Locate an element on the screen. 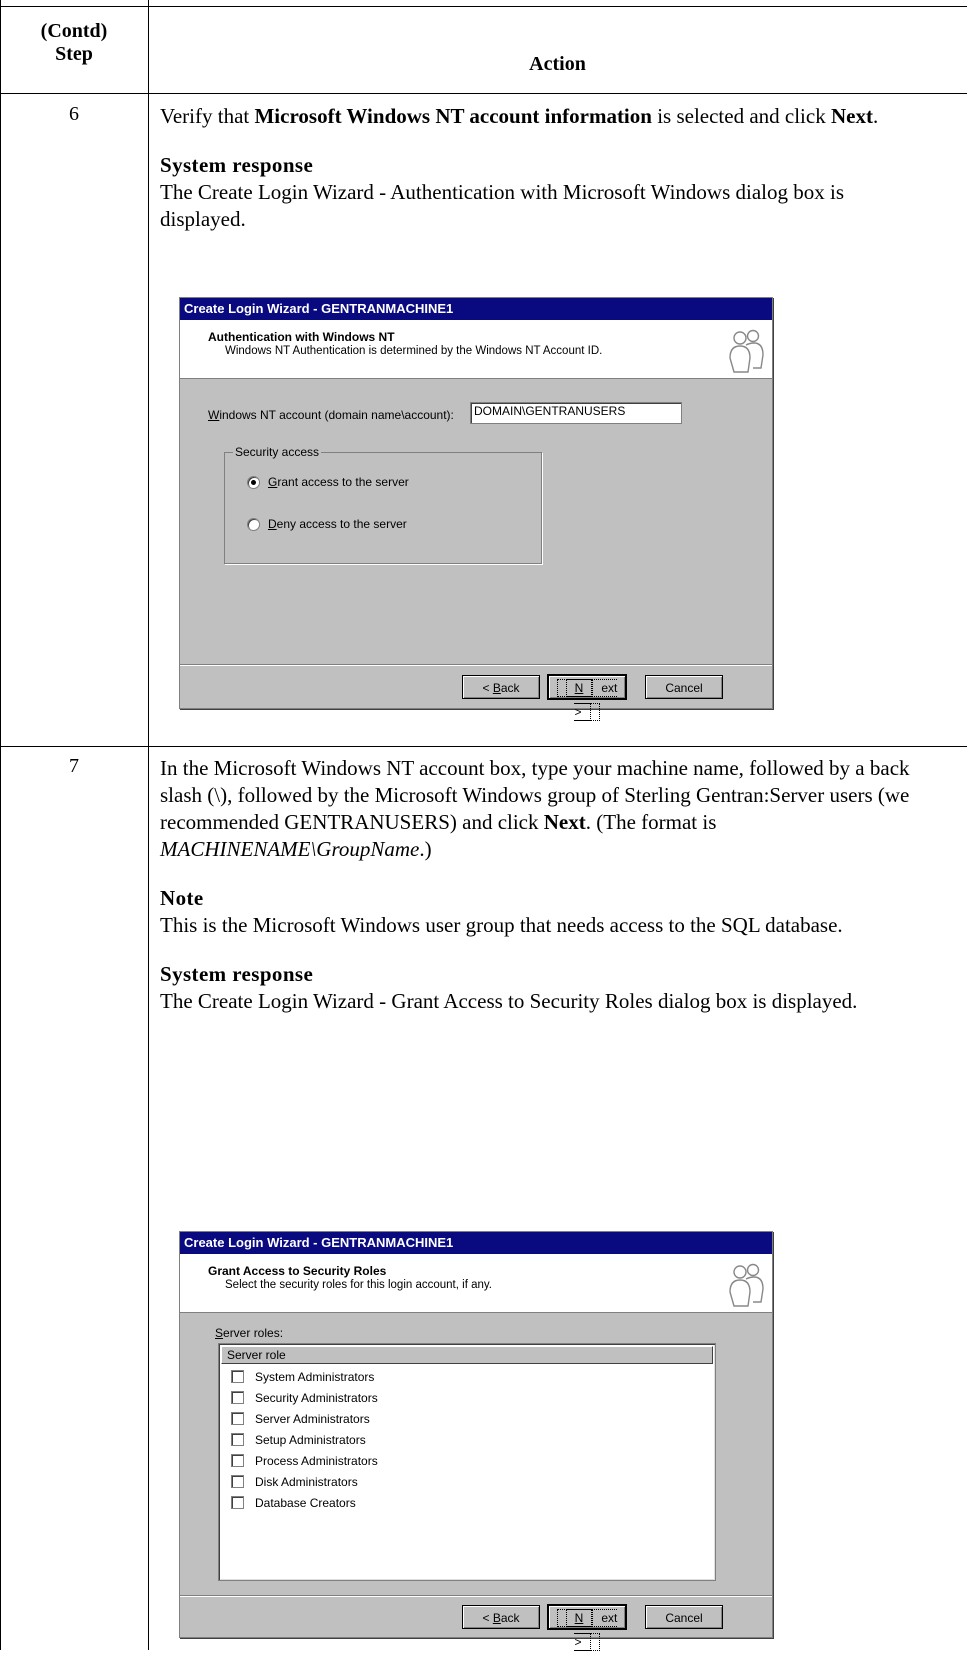 Image resolution: width=967 pixels, height=1654 pixels. list-item: Setup Administrators is located at coordinates (298, 1439).